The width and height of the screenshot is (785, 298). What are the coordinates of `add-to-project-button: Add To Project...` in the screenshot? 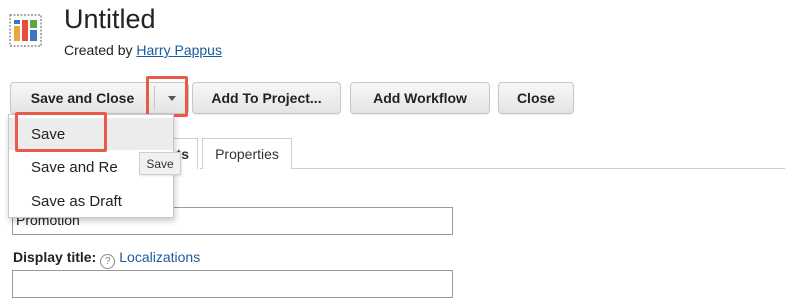 It's located at (266, 98).